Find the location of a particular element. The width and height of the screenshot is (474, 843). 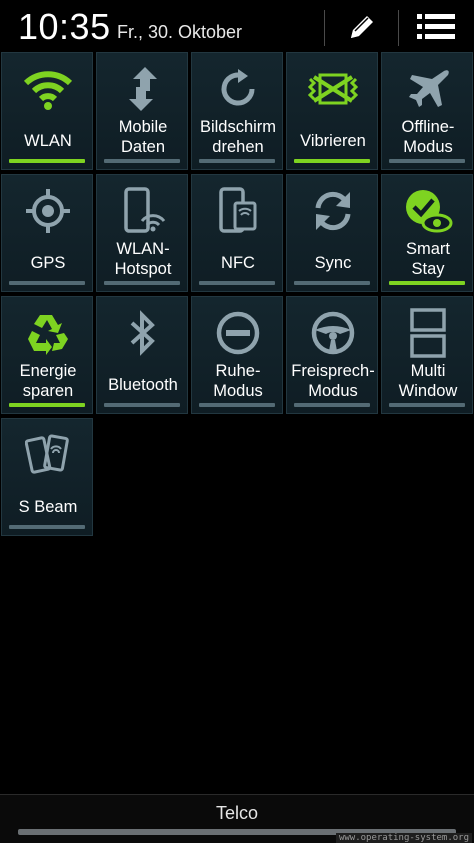

bluetooth-icon is located at coordinates (142, 333).